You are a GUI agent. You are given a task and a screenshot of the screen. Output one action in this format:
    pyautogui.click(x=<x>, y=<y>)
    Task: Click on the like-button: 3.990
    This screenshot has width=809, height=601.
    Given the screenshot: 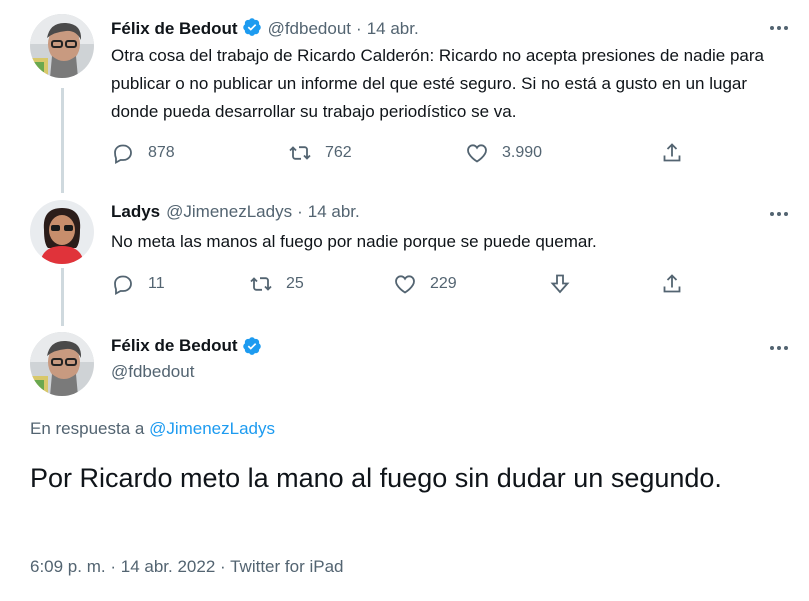 What is the action you would take?
    pyautogui.click(x=503, y=153)
    